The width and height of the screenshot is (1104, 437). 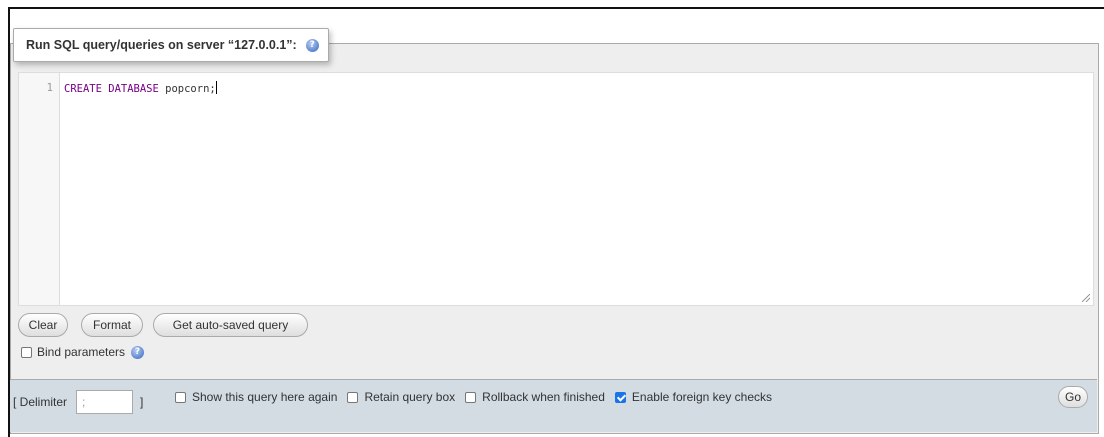 What do you see at coordinates (265, 397) in the screenshot?
I see `show-query-again-label: Show this query here again` at bounding box center [265, 397].